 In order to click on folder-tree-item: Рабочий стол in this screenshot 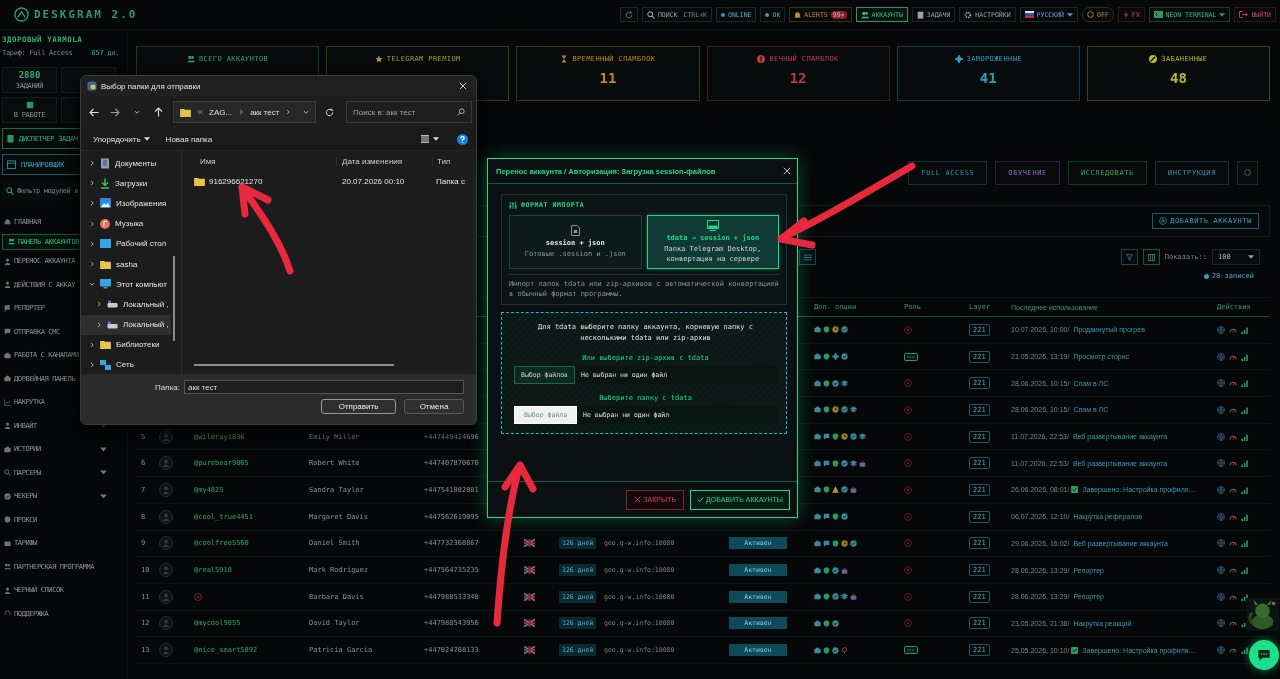, I will do `click(126, 243)`.